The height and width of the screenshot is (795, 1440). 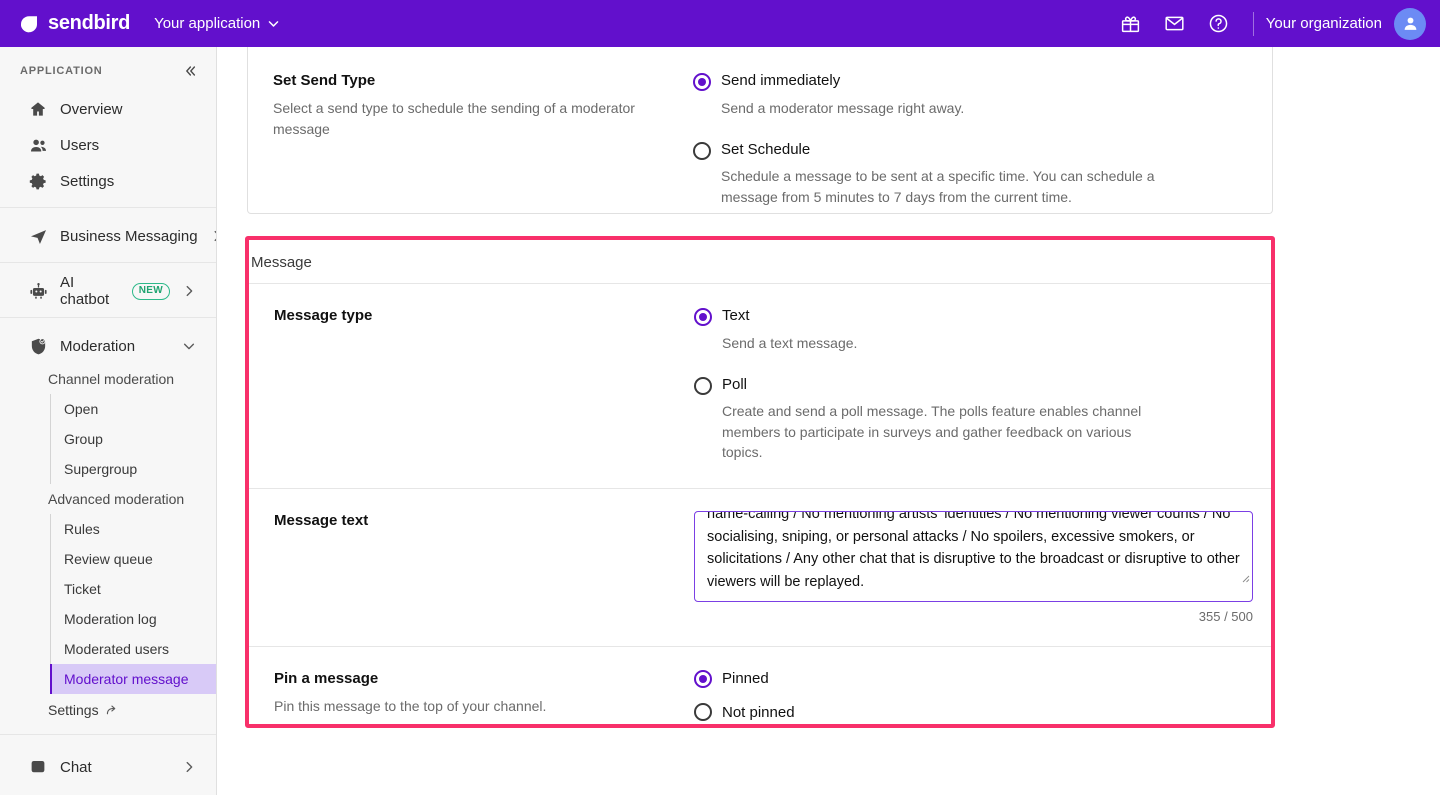 I want to click on message-type-label-column: Message type, so click(x=484, y=384).